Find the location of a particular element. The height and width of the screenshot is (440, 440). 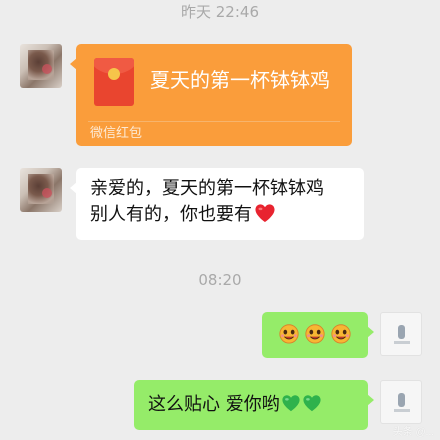

outgoing-message-bubble is located at coordinates (318, 335).